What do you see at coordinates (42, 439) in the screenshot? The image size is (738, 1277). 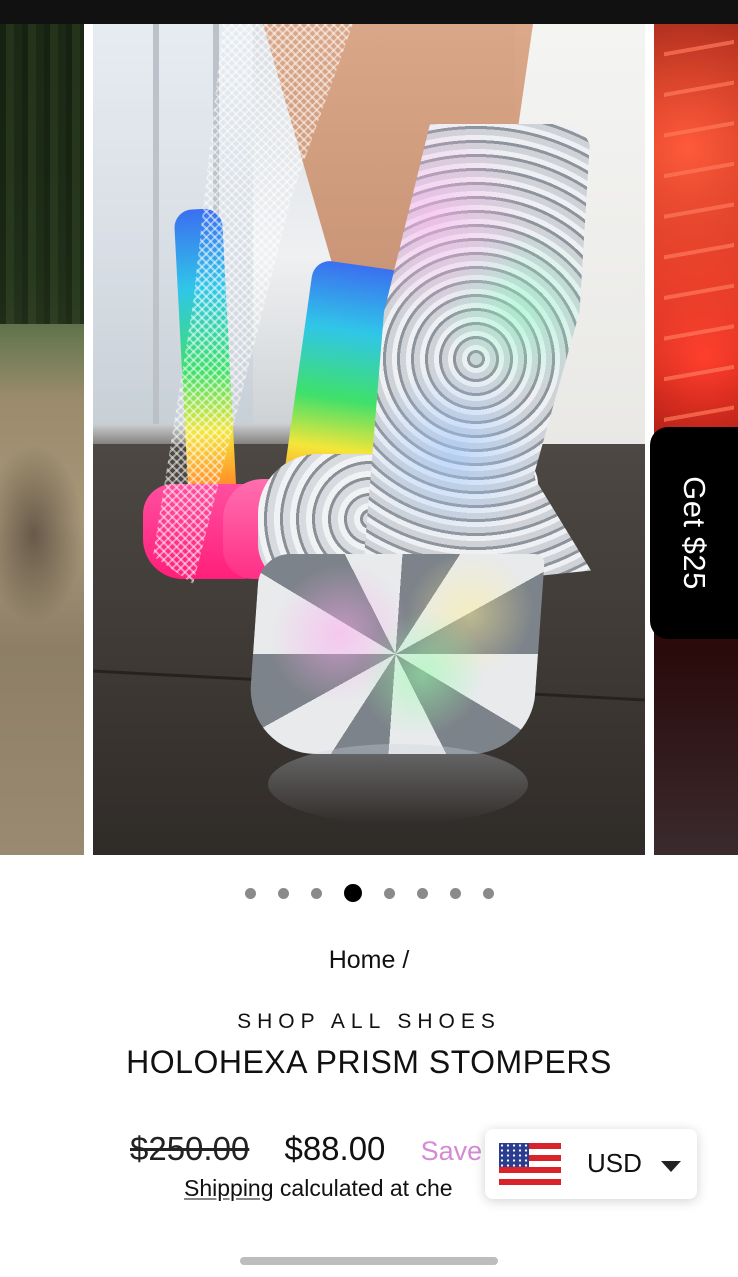 I see `carousel-slide-previous` at bounding box center [42, 439].